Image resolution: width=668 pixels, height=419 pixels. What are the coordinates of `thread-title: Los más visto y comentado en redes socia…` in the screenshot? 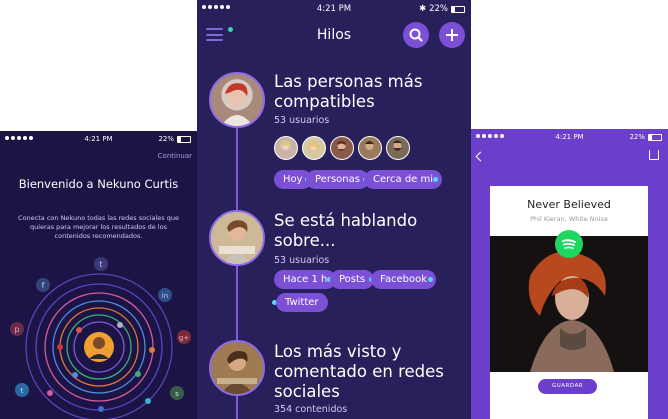 It's located at (369, 372).